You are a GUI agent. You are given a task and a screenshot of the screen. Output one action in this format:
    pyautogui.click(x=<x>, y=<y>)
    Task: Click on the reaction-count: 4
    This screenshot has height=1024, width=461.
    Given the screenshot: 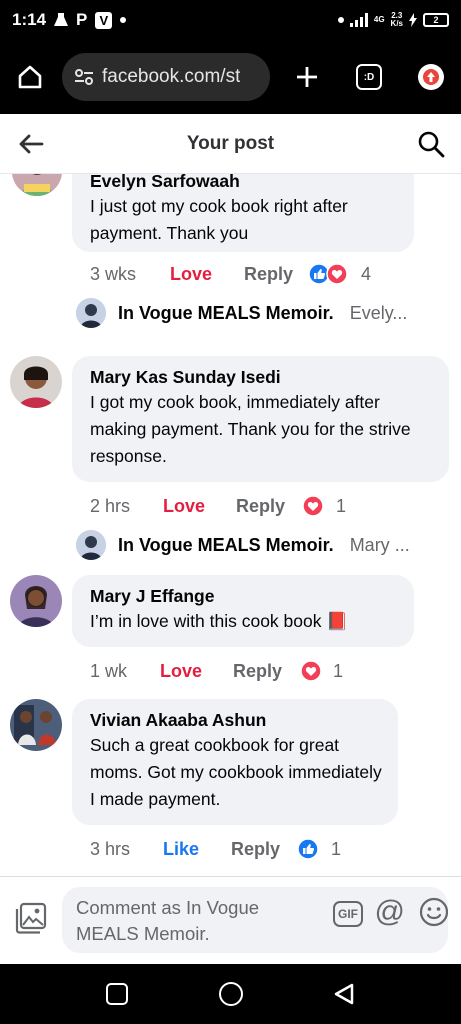 What is the action you would take?
    pyautogui.click(x=366, y=273)
    